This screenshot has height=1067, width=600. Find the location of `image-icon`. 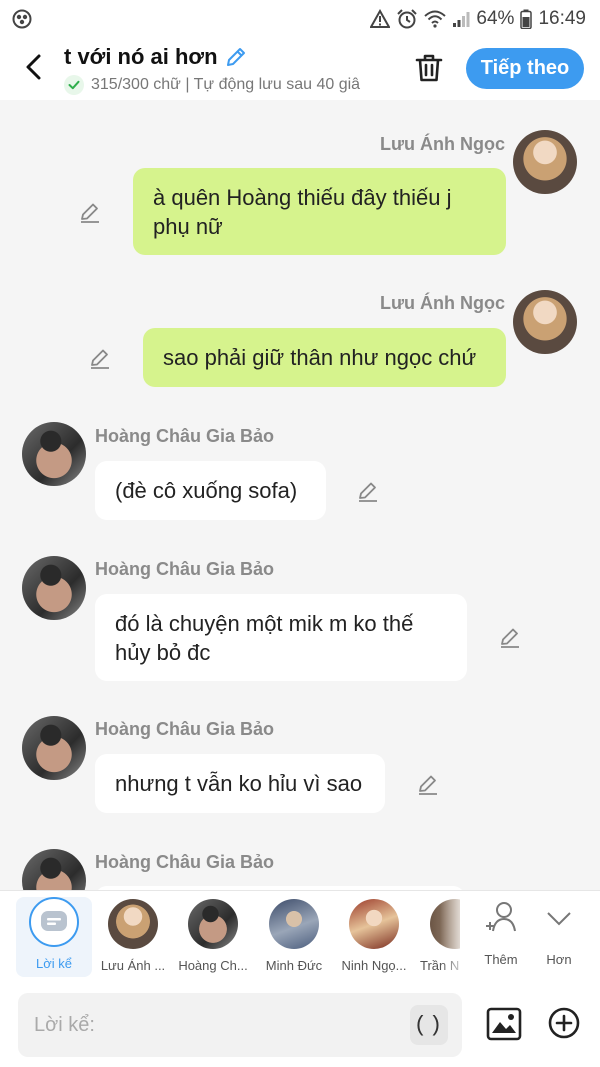

image-icon is located at coordinates (504, 1024).